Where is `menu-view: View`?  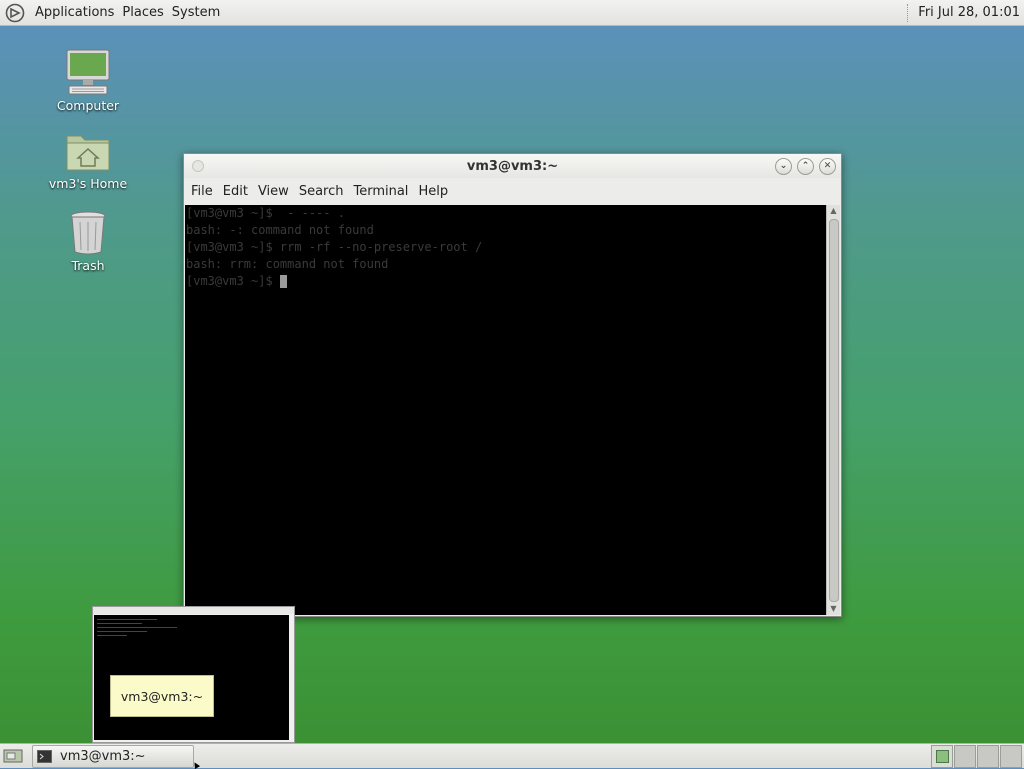 menu-view: View is located at coordinates (273, 191).